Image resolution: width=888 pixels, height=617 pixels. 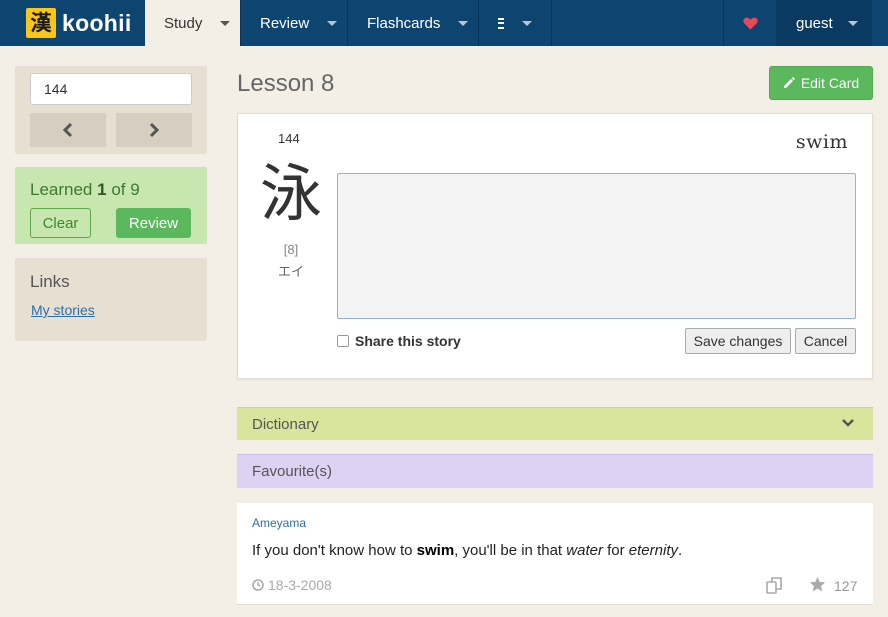 I want to click on nav-flashcards-label: Flashcards, so click(x=404, y=23).